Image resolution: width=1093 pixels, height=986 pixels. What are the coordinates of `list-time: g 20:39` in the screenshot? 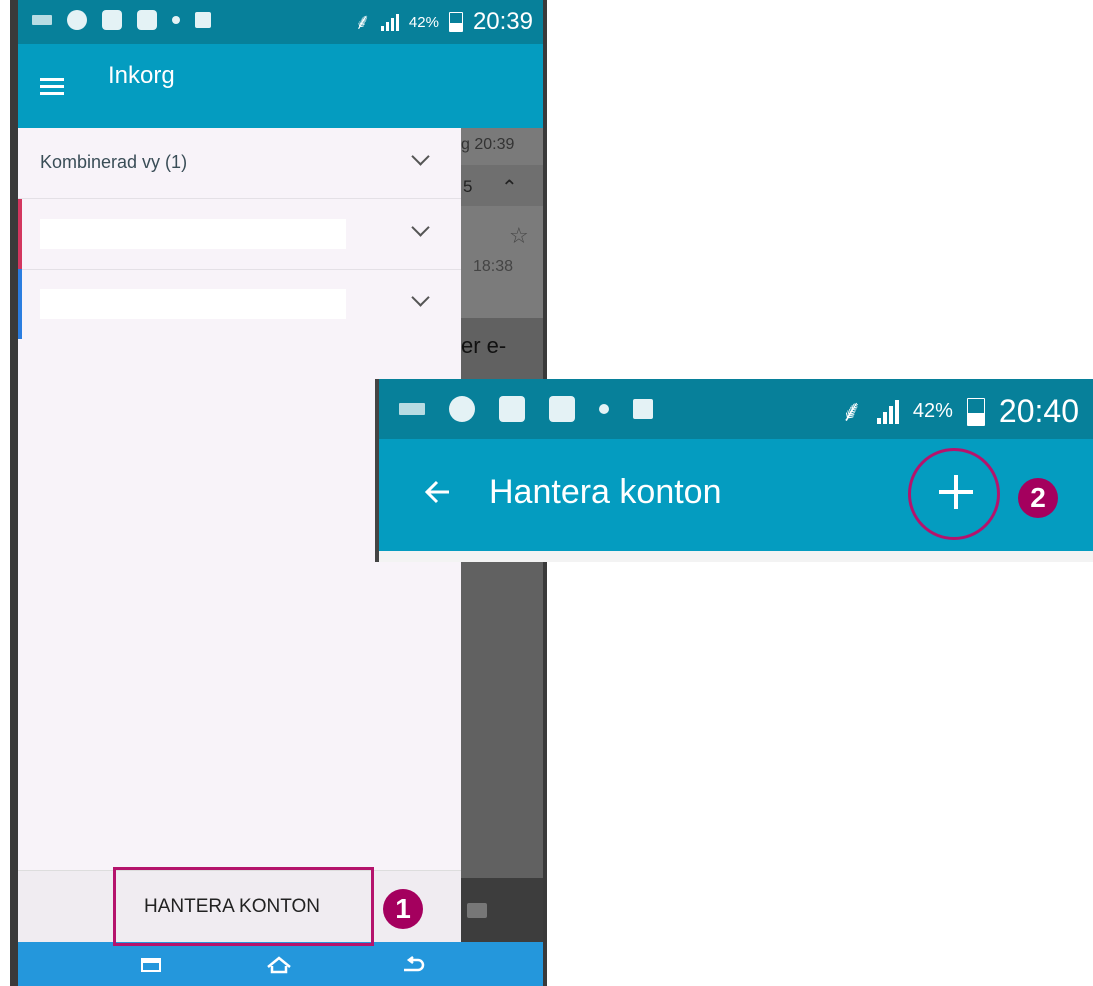 It's located at (488, 144).